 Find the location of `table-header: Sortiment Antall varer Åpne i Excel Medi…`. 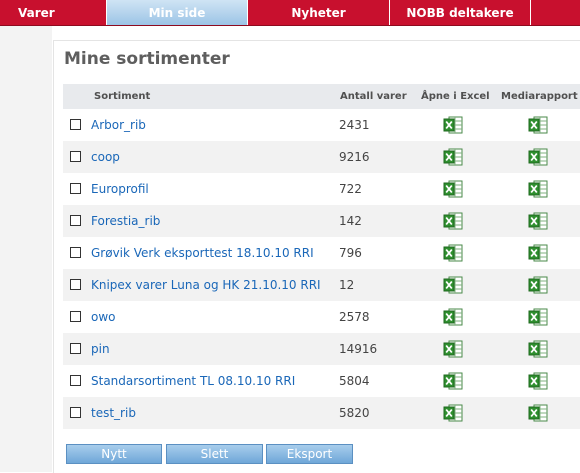

table-header: Sortiment Antall varer Åpne i Excel Medi… is located at coordinates (321, 96).